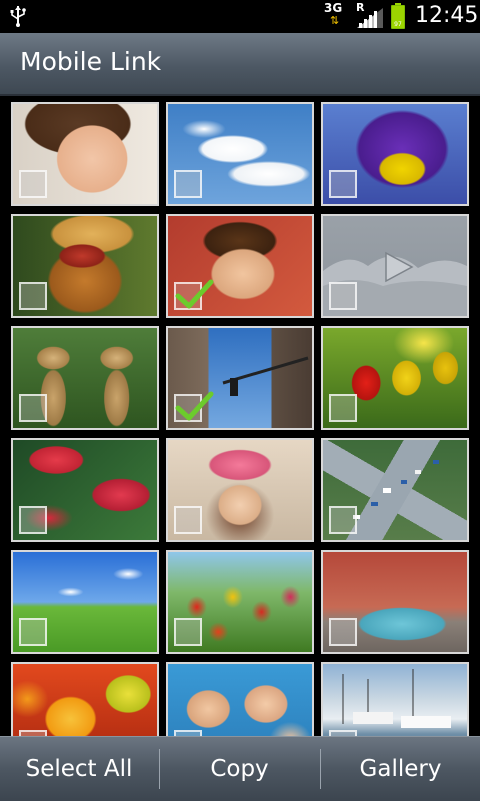  What do you see at coordinates (370, 18) in the screenshot?
I see `signal-icon` at bounding box center [370, 18].